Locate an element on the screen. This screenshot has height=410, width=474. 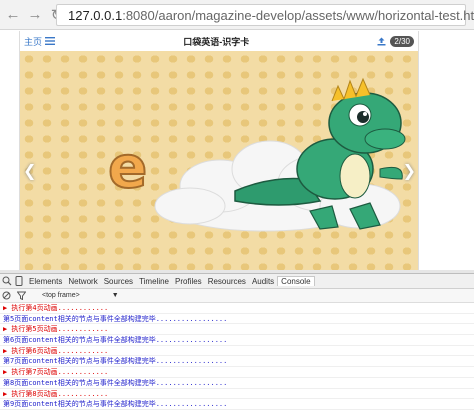
letter-e: e is located at coordinates (127, 167).